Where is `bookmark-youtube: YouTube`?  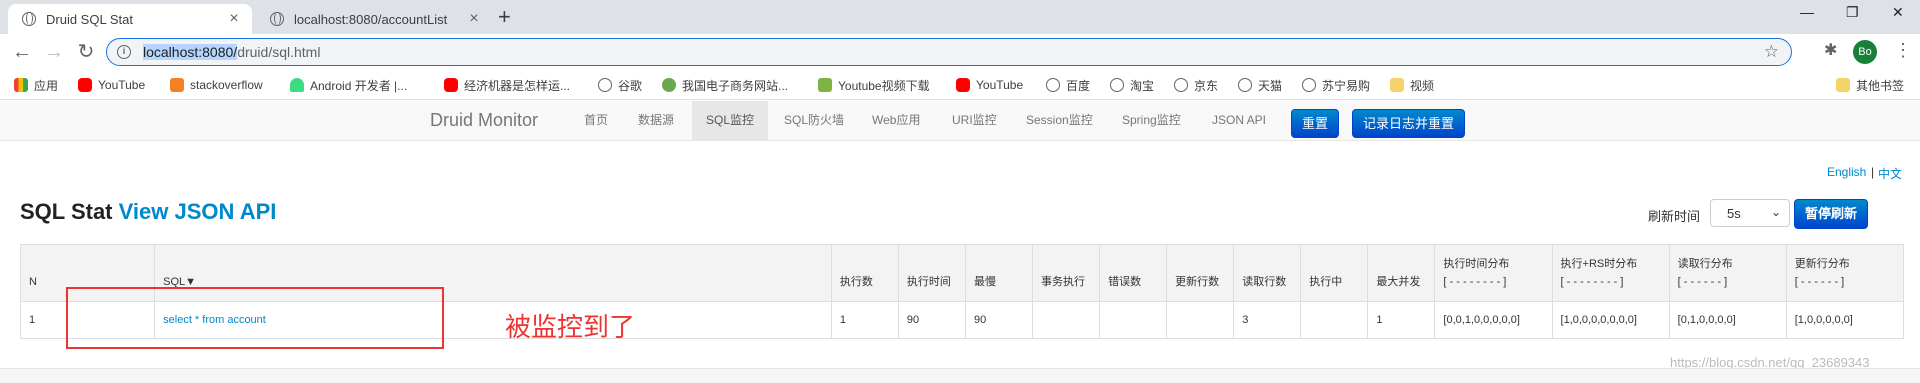
bookmark-youtube: YouTube is located at coordinates (111, 85).